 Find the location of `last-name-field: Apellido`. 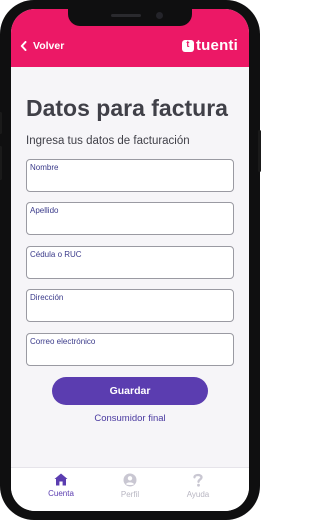

last-name-field: Apellido is located at coordinates (130, 218).